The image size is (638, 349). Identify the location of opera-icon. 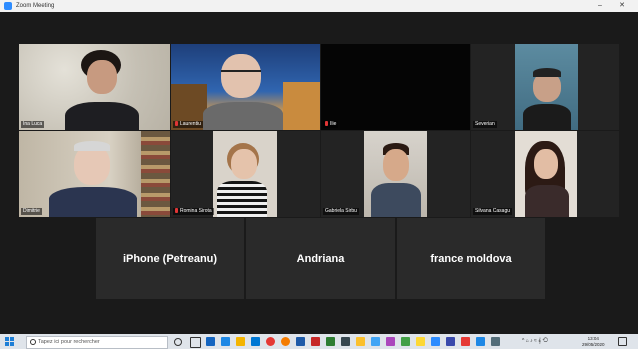
(270, 341).